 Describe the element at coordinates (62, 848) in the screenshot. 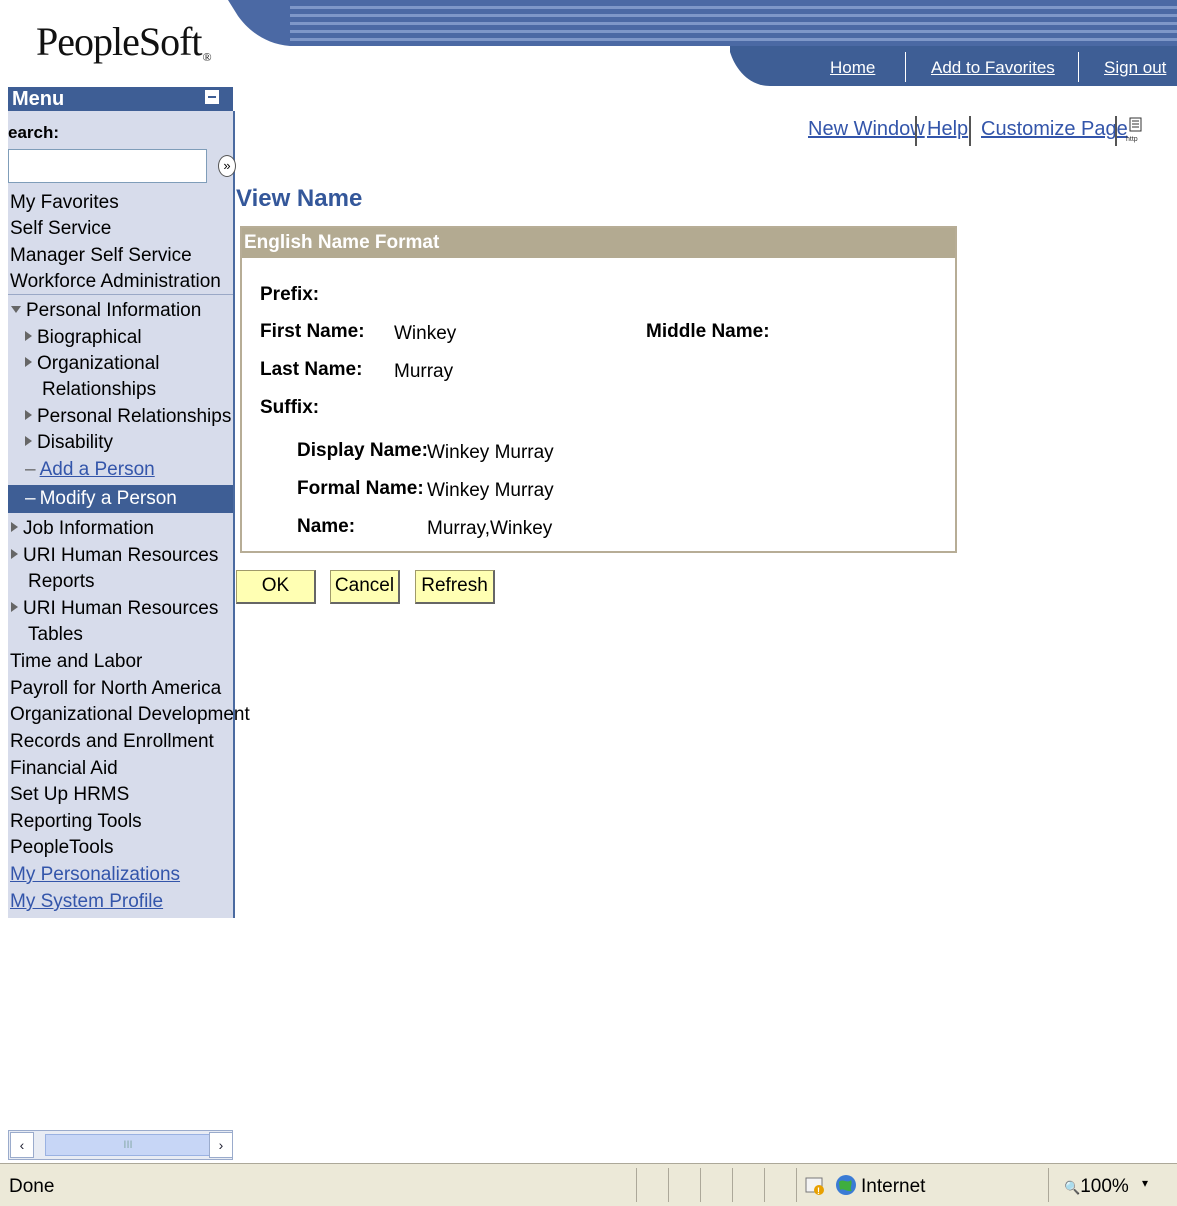

I see `menu-item-peopletools: PeopleTools` at that location.